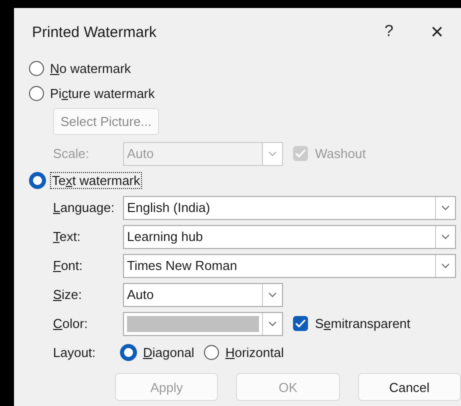 The height and width of the screenshot is (406, 461). What do you see at coordinates (75, 352) in the screenshot?
I see `layout-label: Layout:` at bounding box center [75, 352].